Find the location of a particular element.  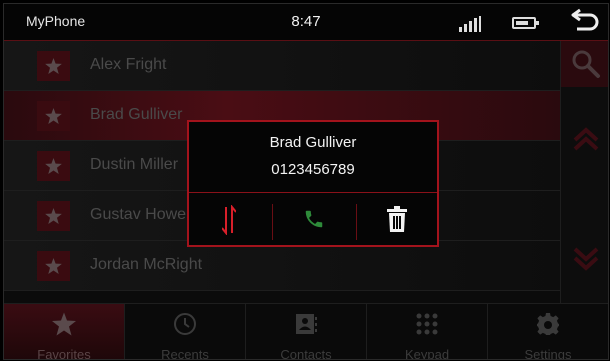

delete-button is located at coordinates (398, 219).